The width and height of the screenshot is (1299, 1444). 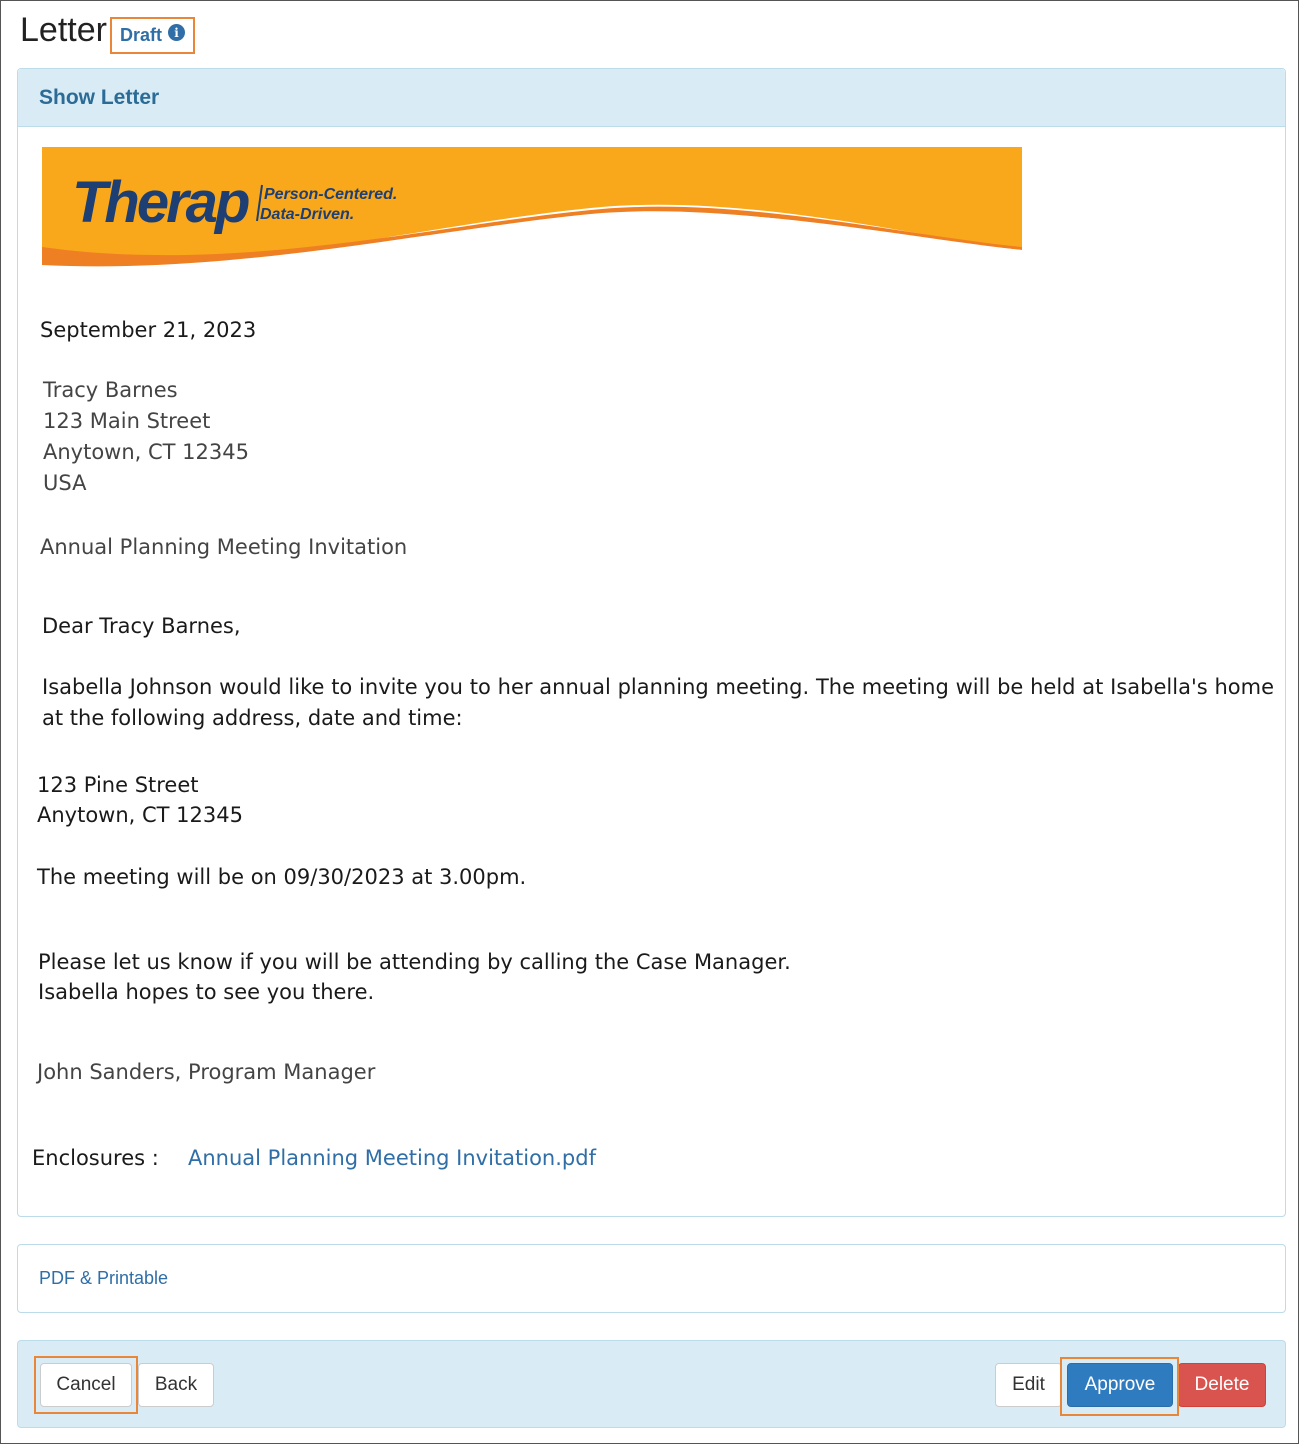 I want to click on panel-title: Show Letter, so click(x=99, y=97).